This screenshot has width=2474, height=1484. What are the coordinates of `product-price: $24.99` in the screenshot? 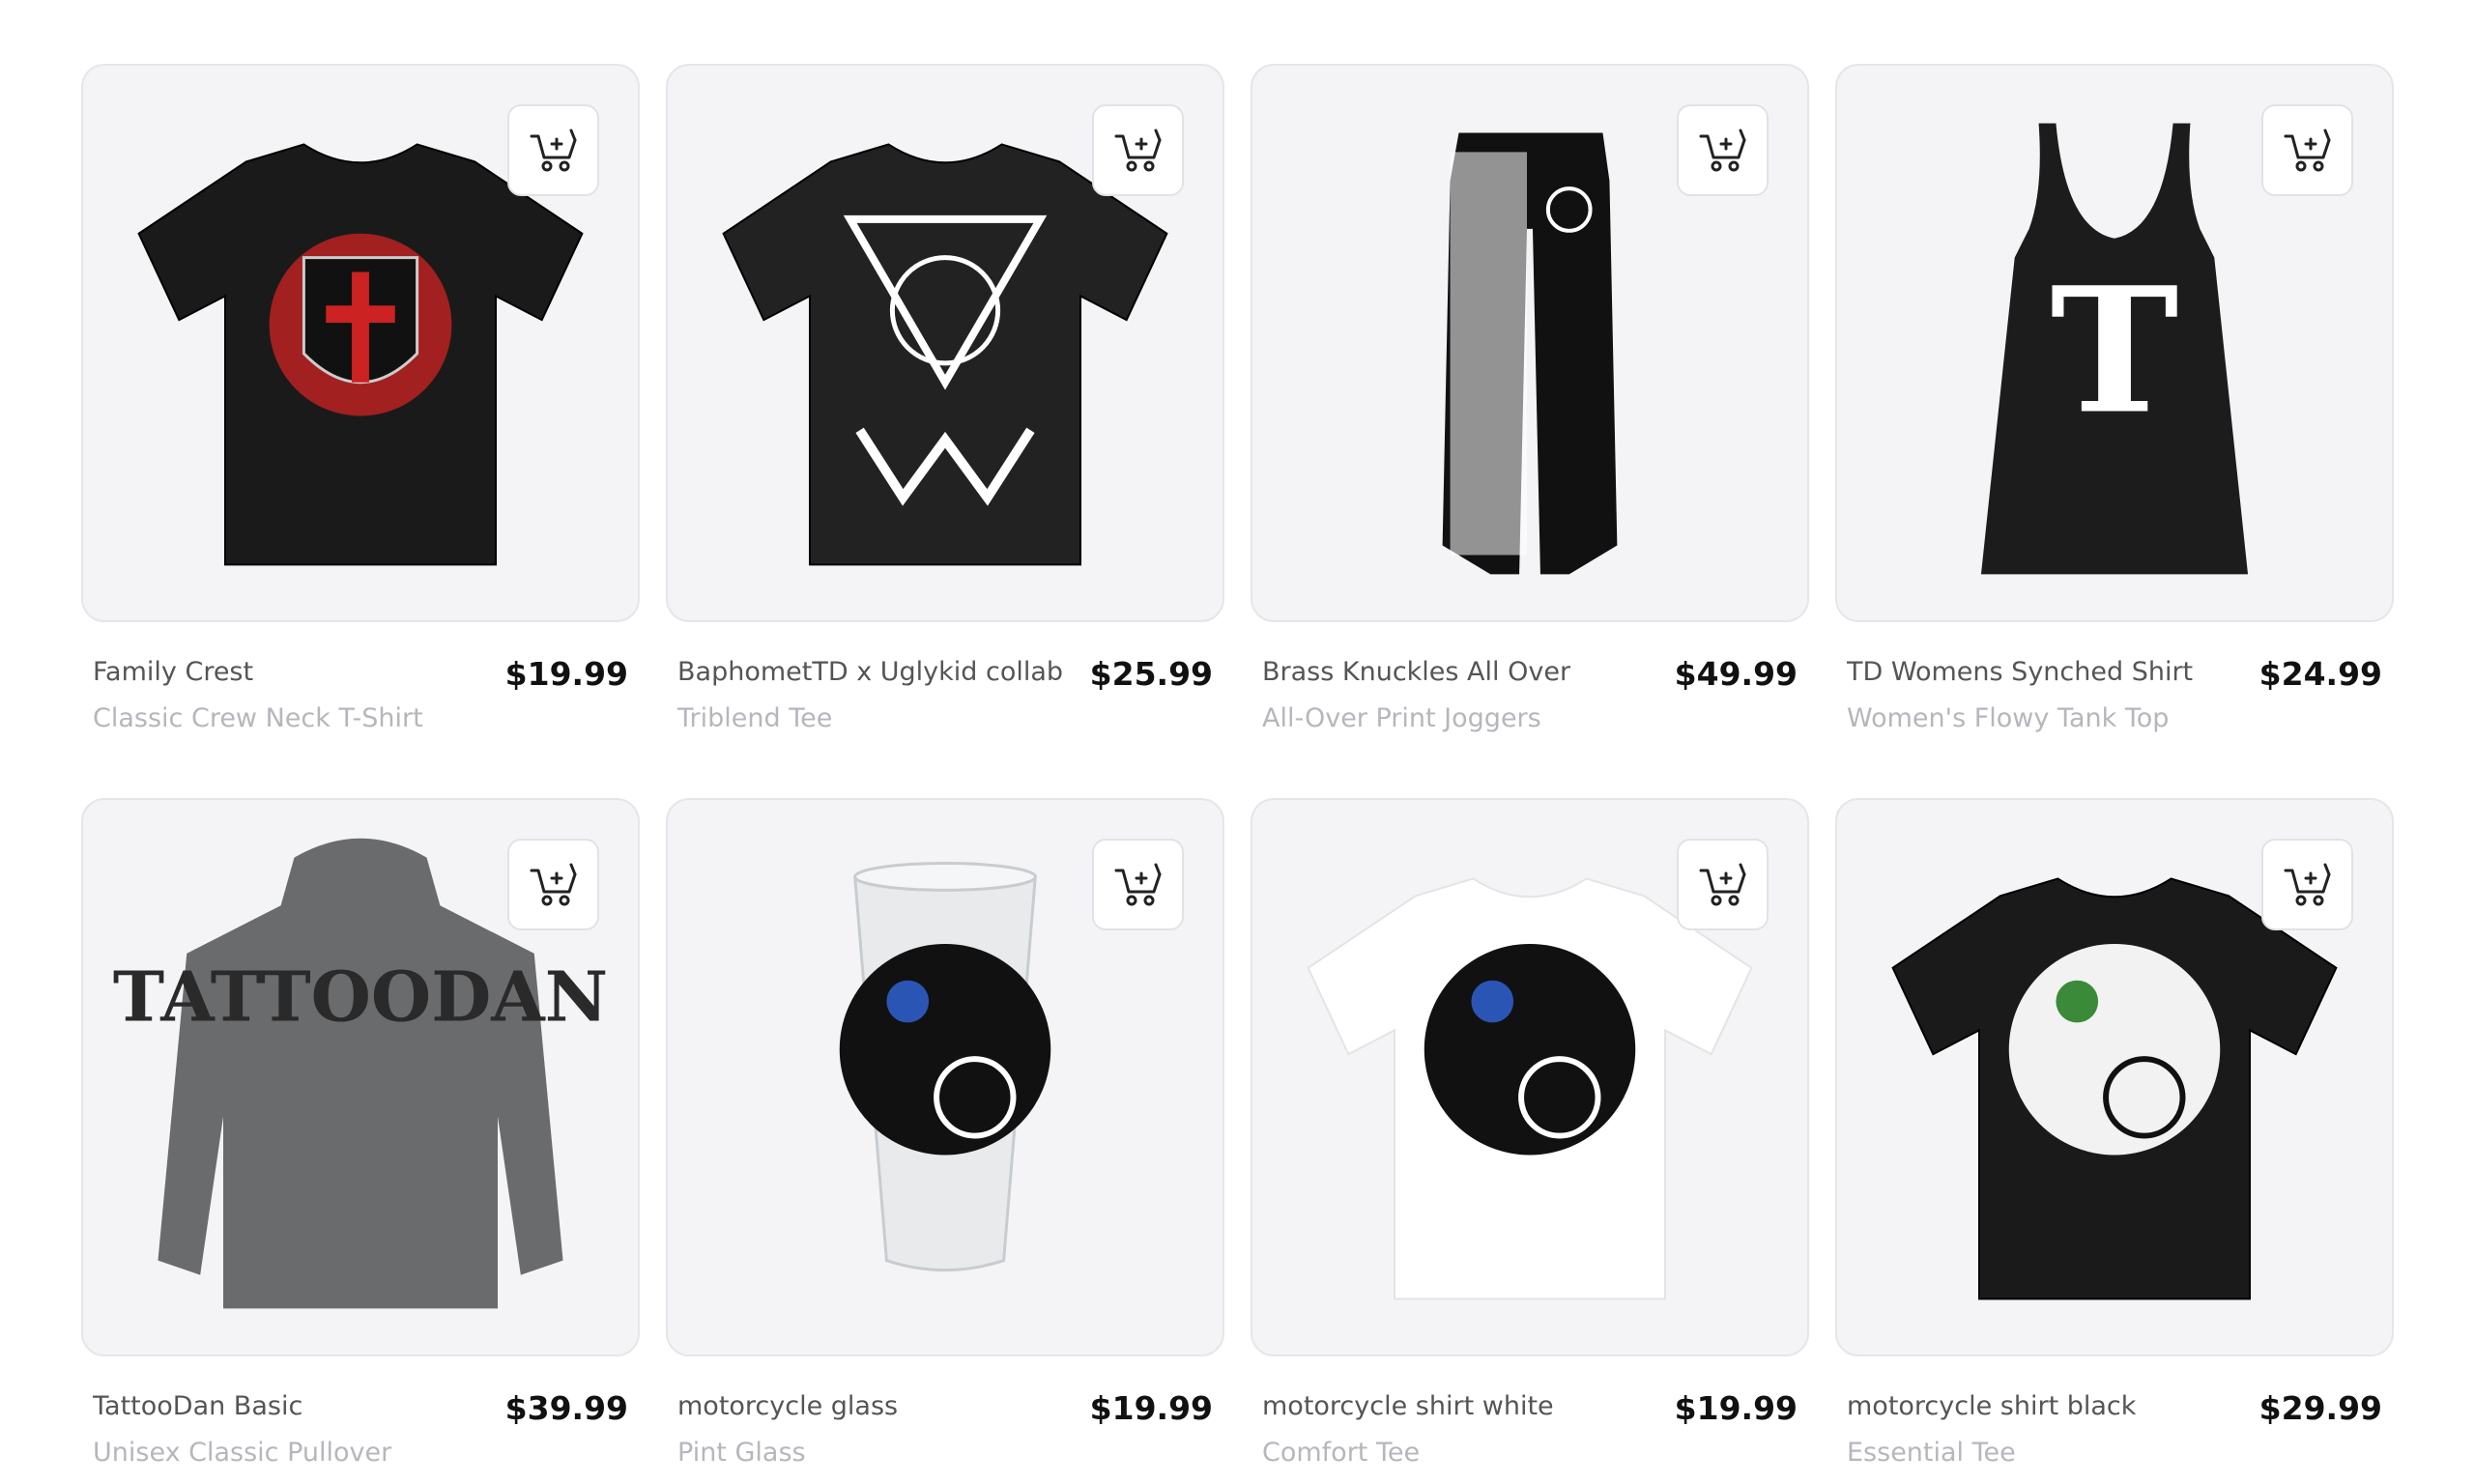 It's located at (2320, 674).